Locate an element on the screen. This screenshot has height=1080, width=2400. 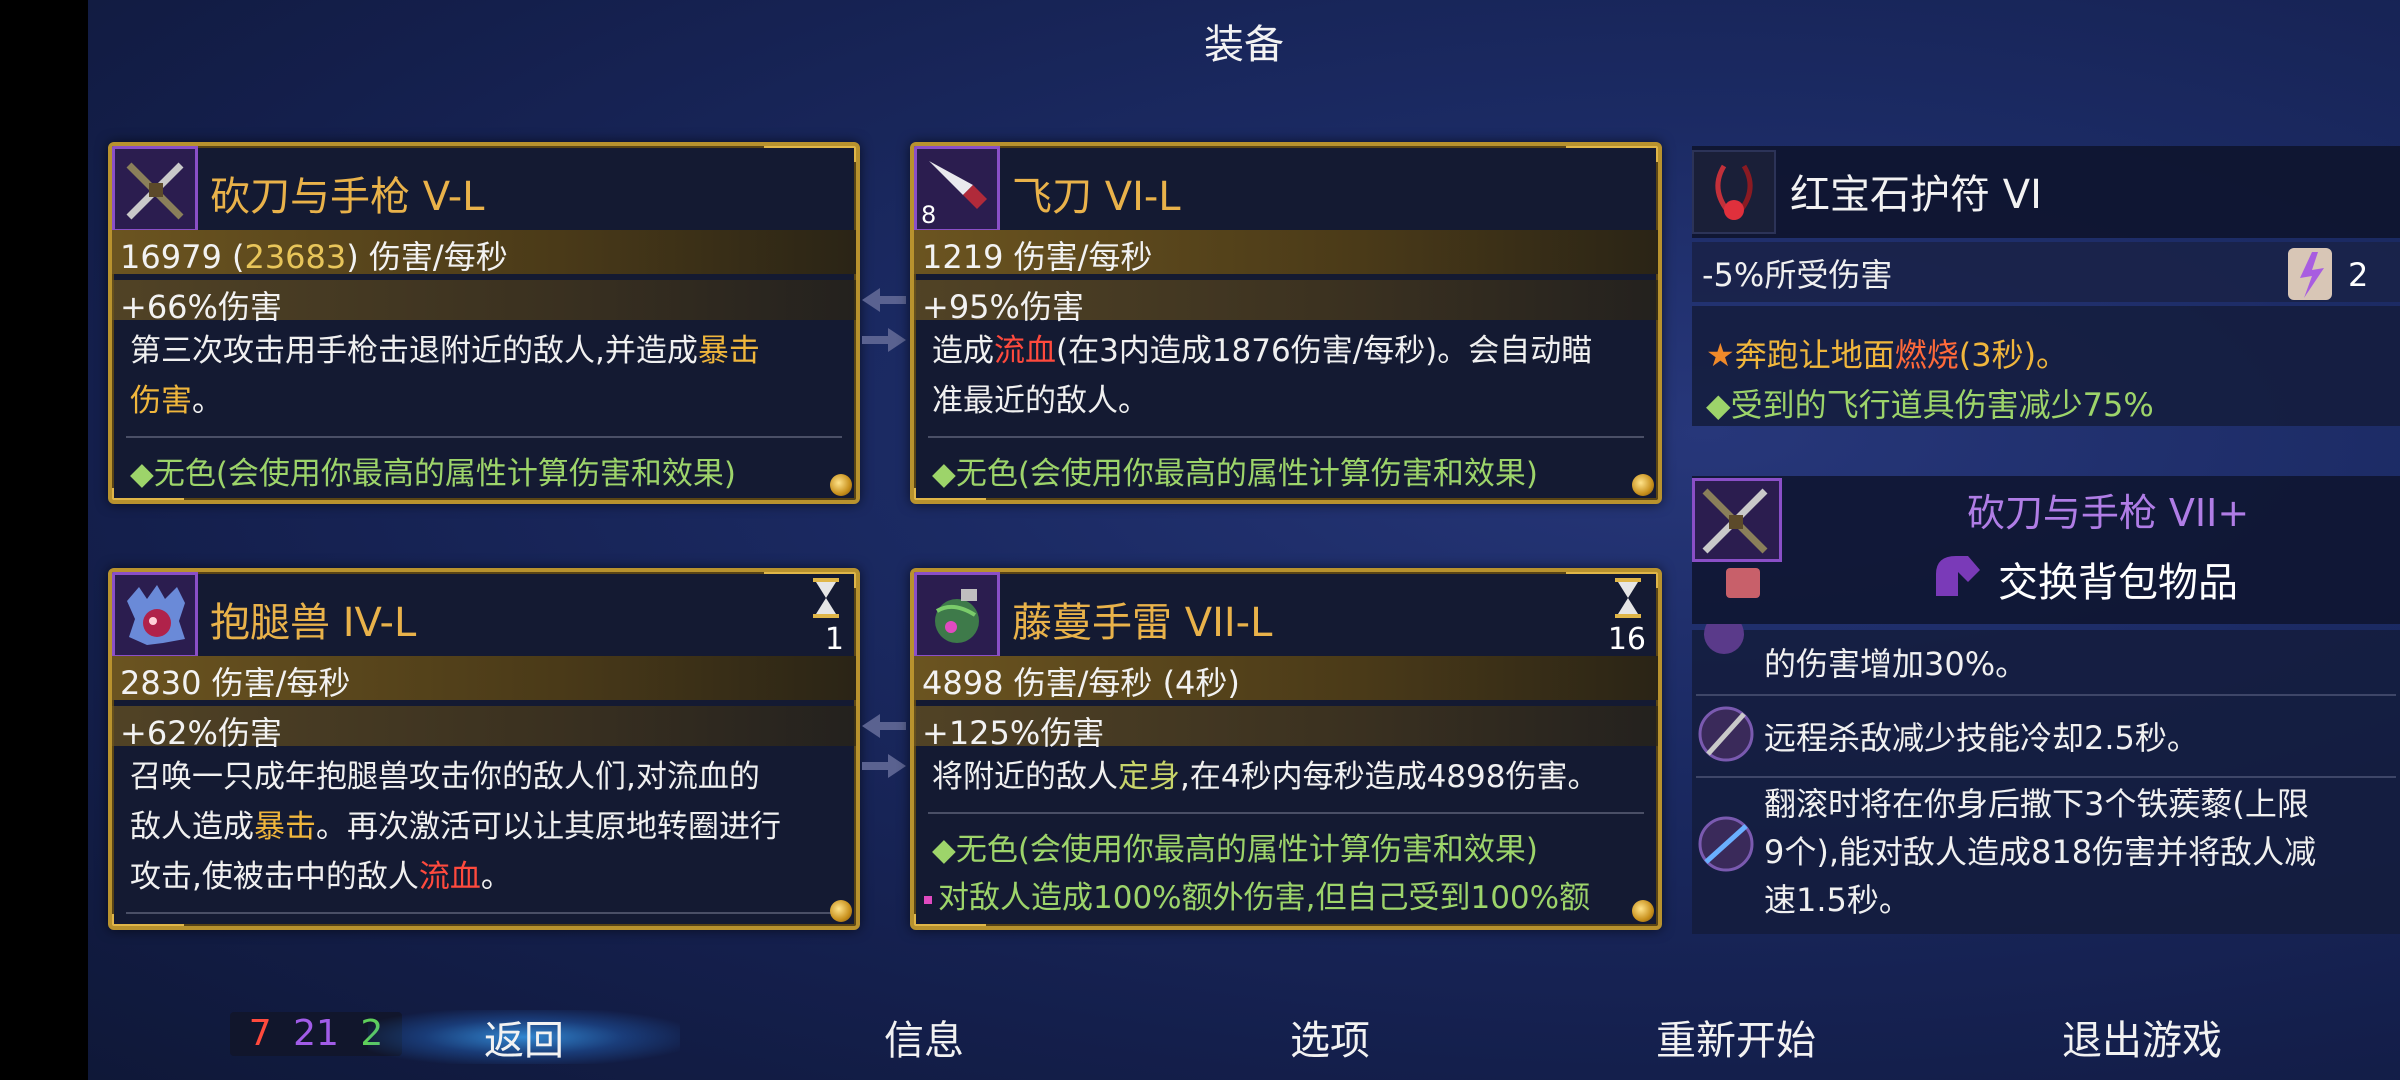
extra-damage-affix: 对敌人造成100%额外伤害,但自己受到100%额 is located at coordinates (1257, 894).